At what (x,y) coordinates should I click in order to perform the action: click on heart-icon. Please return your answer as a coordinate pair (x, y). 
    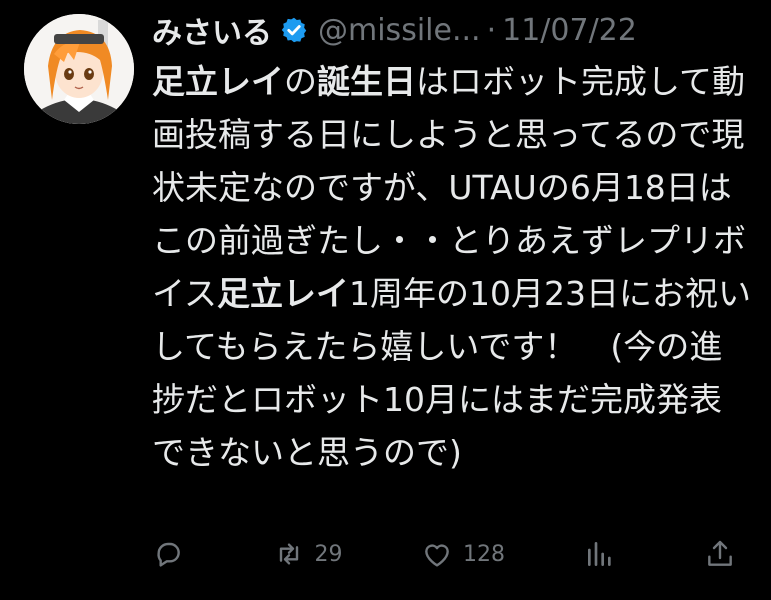
    Looking at the image, I should click on (437, 555).